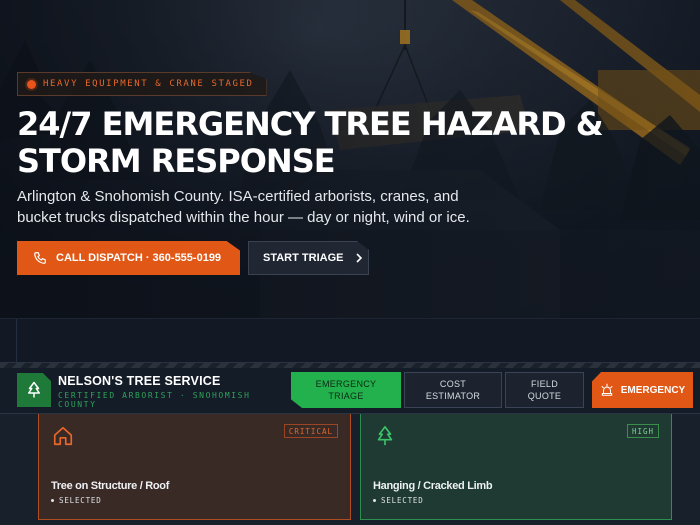 The height and width of the screenshot is (525, 700). I want to click on house-icon, so click(63, 436).